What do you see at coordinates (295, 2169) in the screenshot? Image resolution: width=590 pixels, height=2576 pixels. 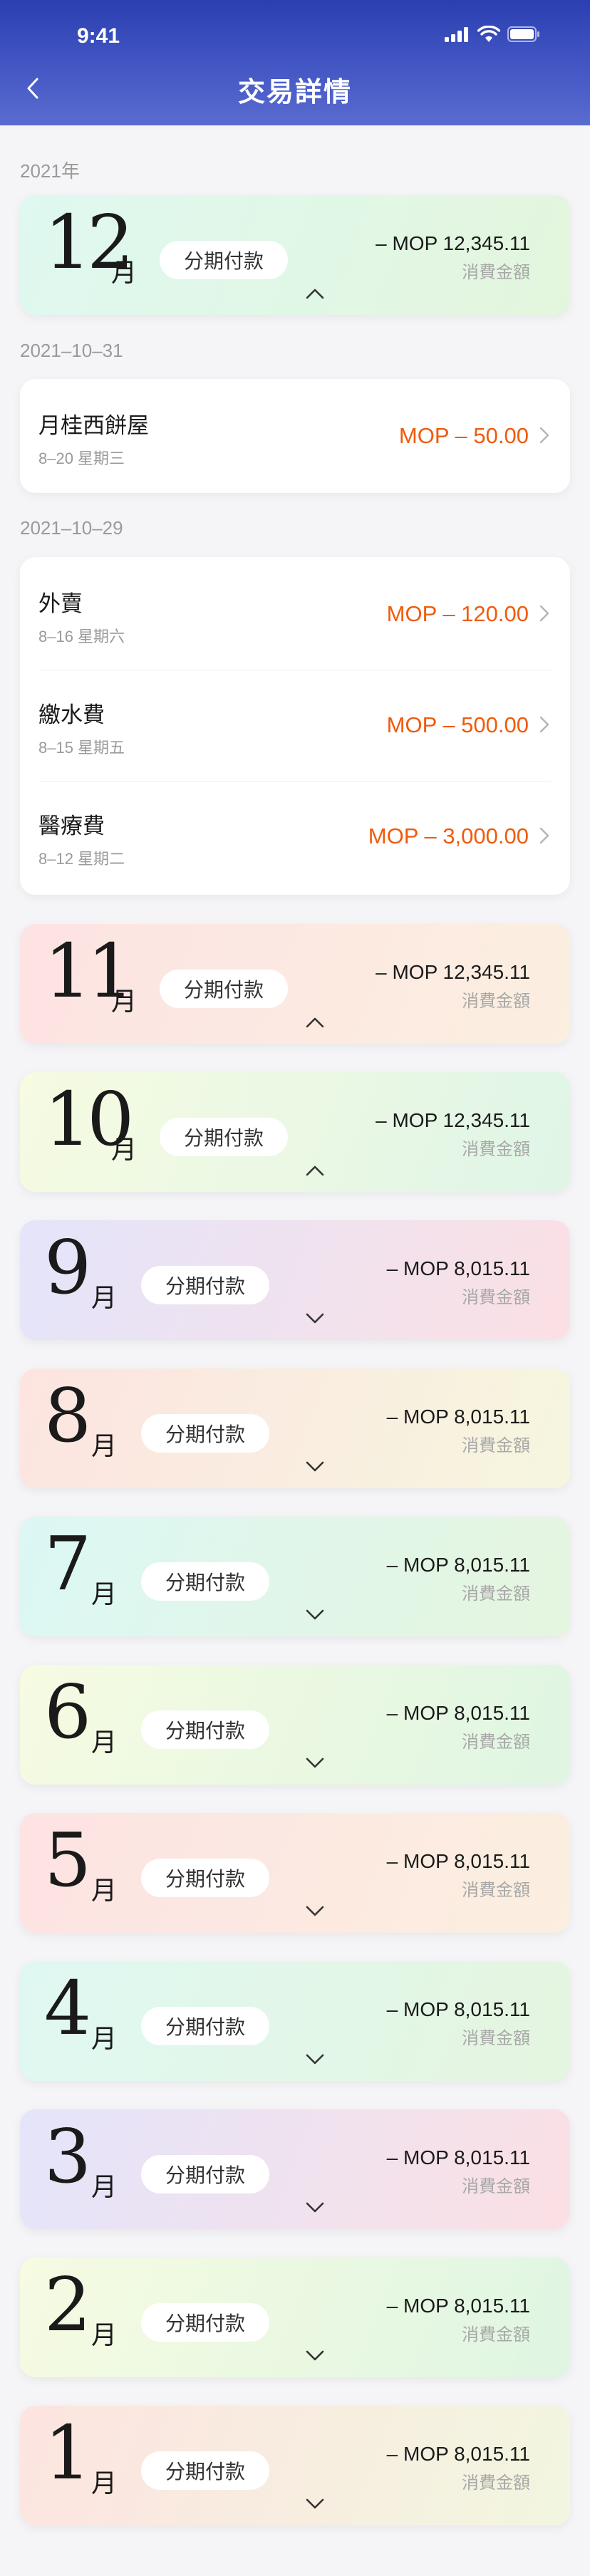 I see `month-card: 3 月分期付款 – MOP 8,015.11 消費金額` at bounding box center [295, 2169].